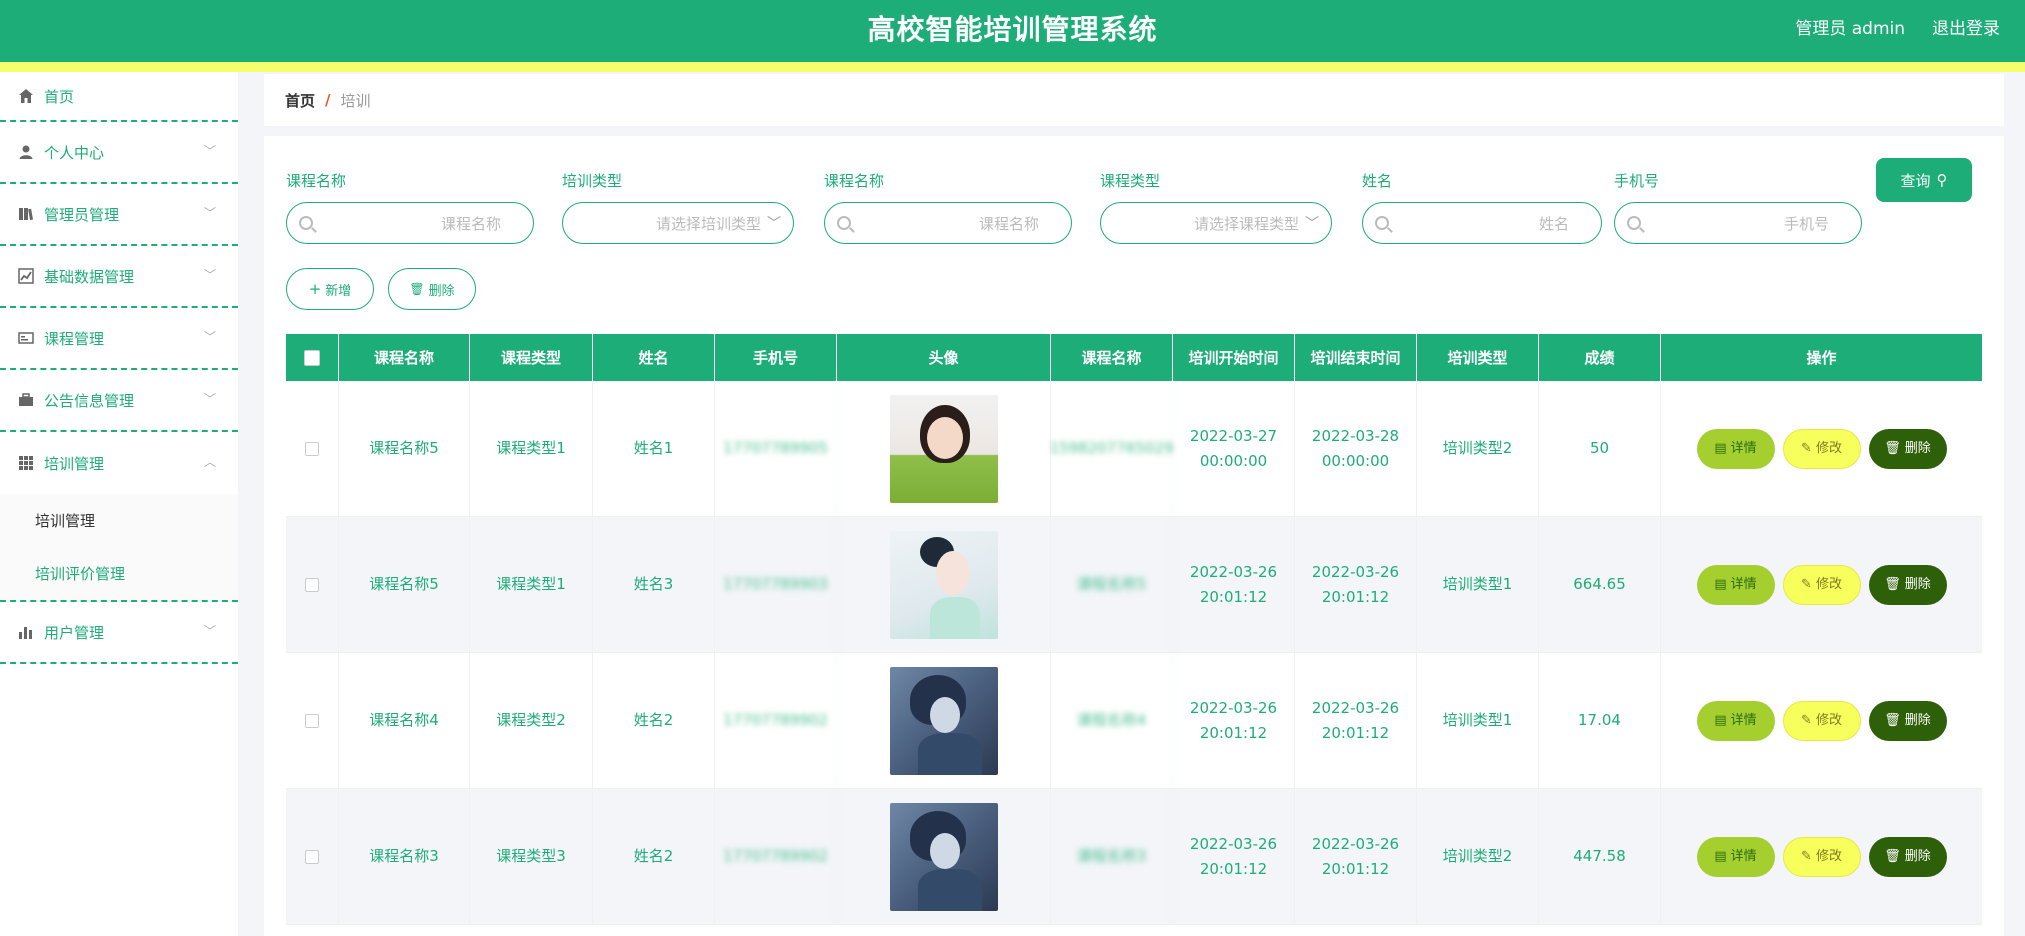 The width and height of the screenshot is (2025, 936). Describe the element at coordinates (1478, 584) in the screenshot. I see `cell-training-type: 培训类型1` at that location.